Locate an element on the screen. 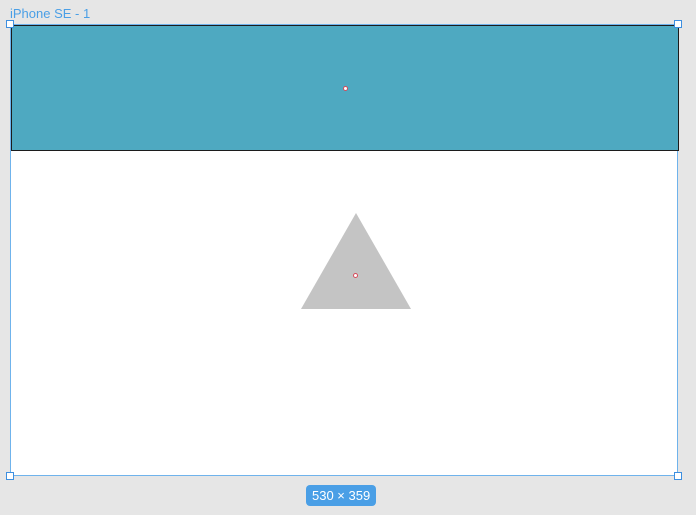 The width and height of the screenshot is (696, 515). artboard-title: iPhone SE - 1 is located at coordinates (50, 14).